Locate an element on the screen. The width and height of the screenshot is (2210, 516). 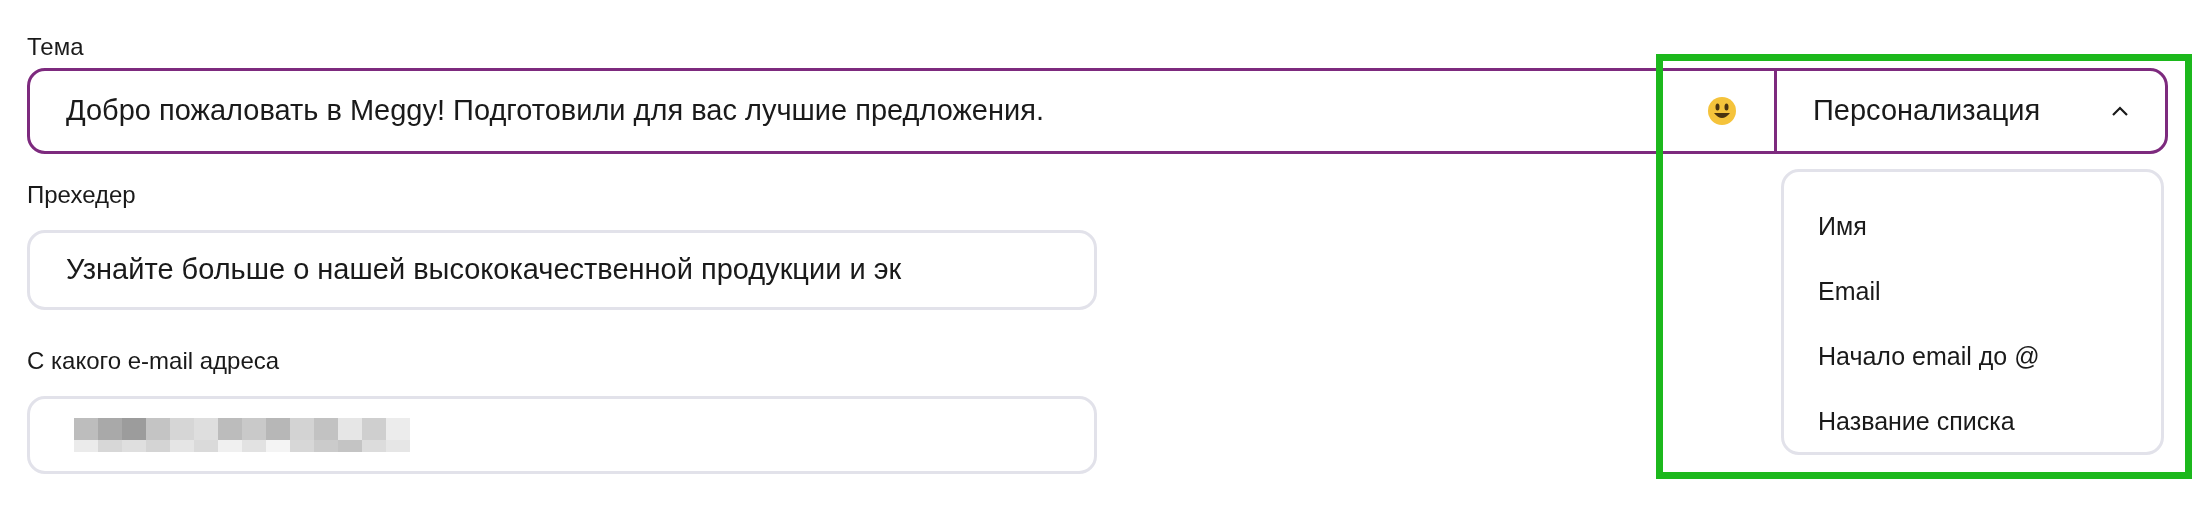
field-value: Узнайте больше о нашей высококачественной продукции и эк is located at coordinates (483, 270).